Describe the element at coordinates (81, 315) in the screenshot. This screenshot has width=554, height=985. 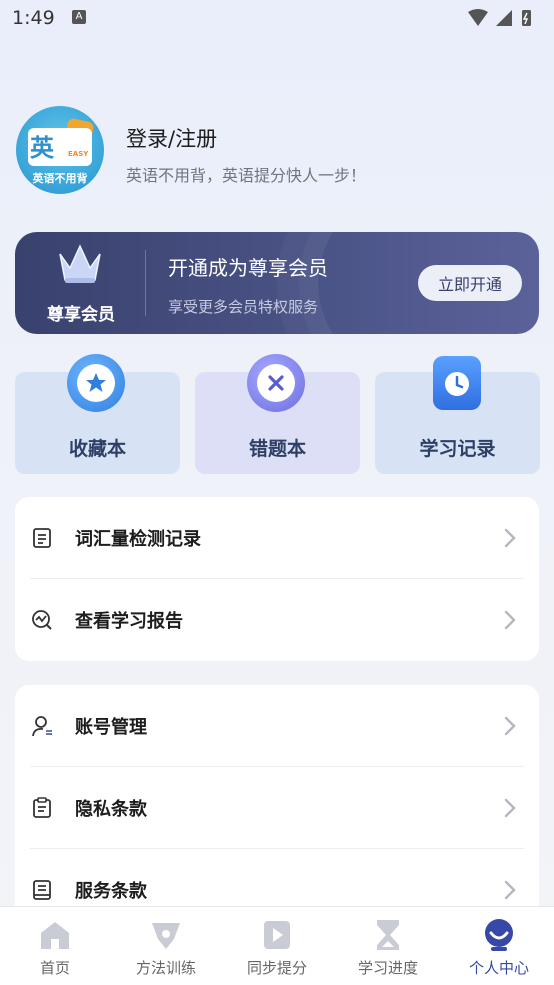
I see `vip-badge-label: 尊享会员` at that location.